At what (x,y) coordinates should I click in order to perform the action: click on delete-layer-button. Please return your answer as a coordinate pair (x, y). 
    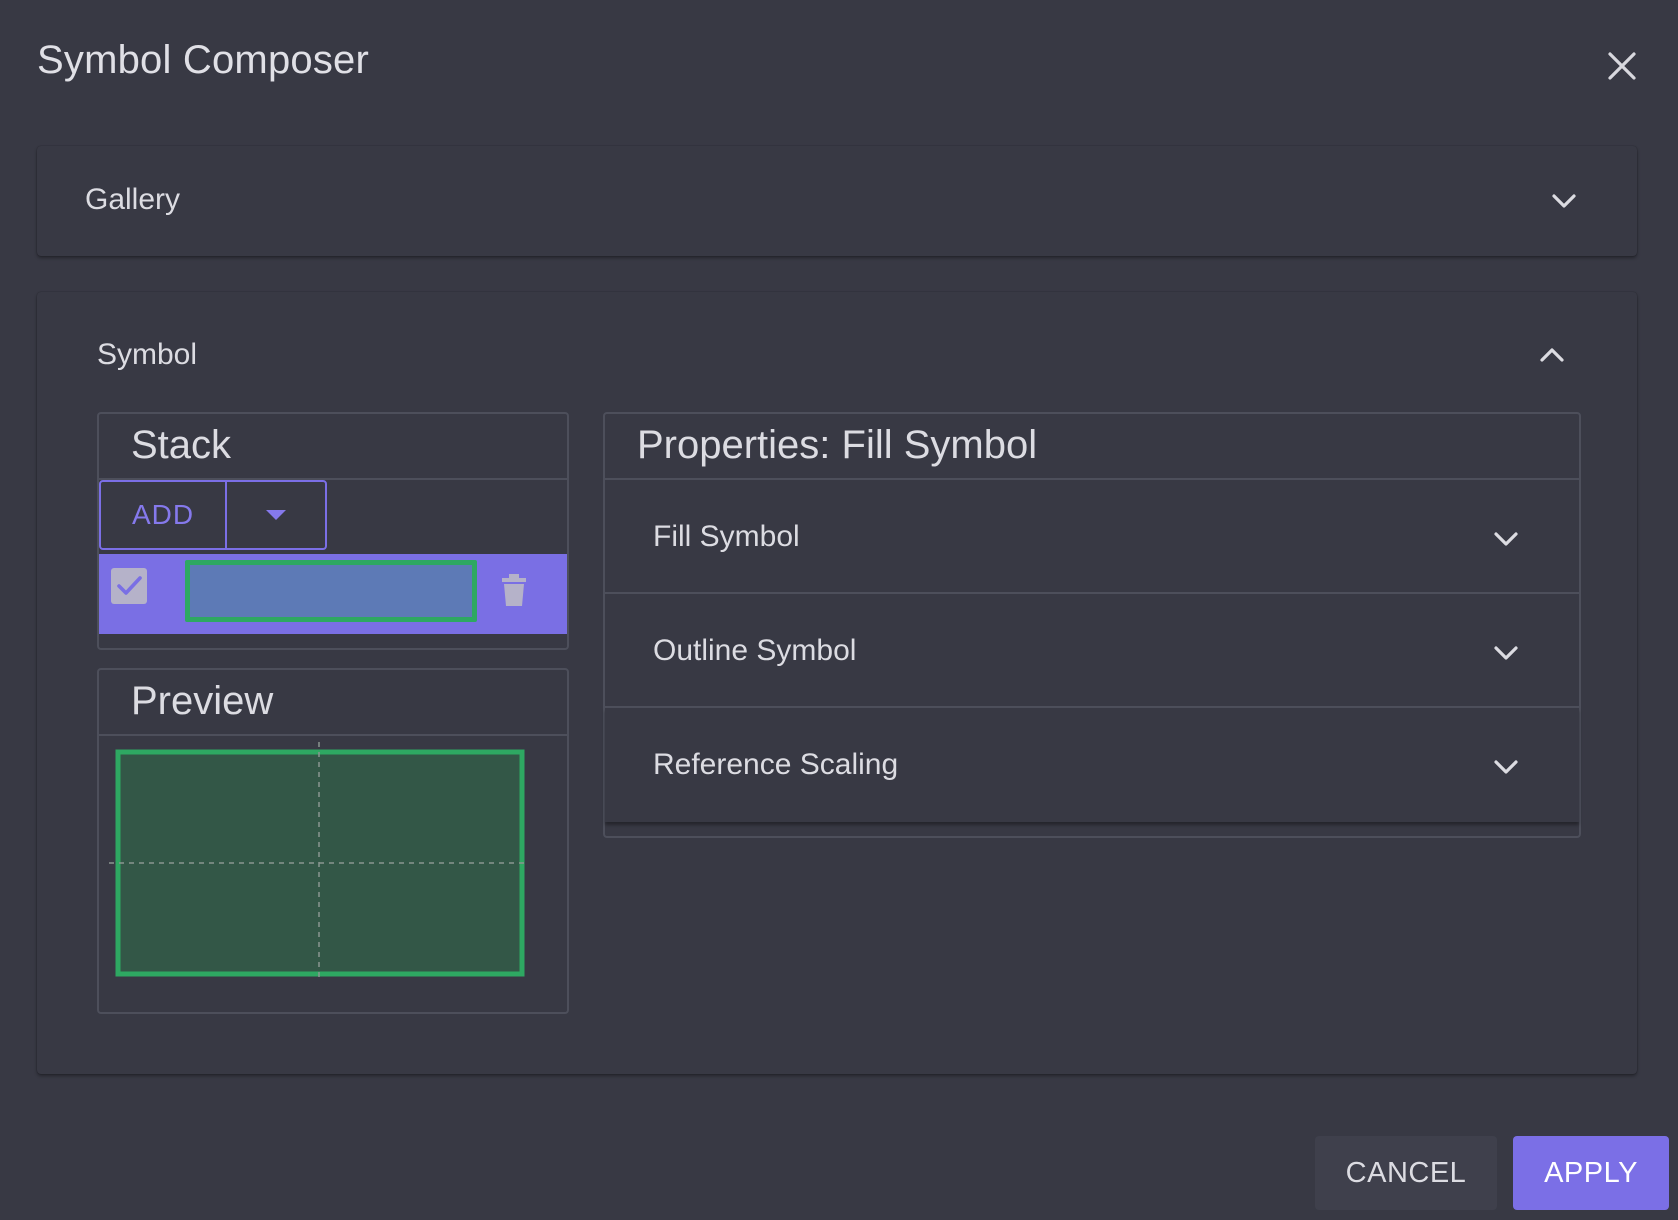
    Looking at the image, I should click on (514, 592).